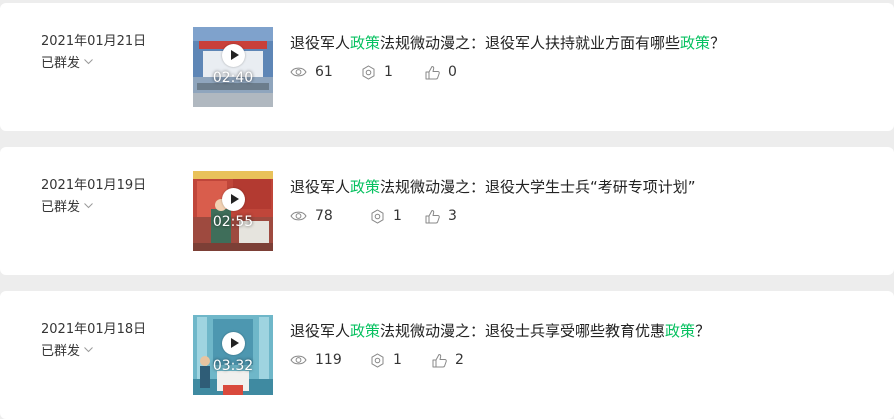 The width and height of the screenshot is (894, 419). I want to click on post-title: 退役军人政策法规微动漫之：退役士兵享受哪些教育优惠政策？, so click(500, 330).